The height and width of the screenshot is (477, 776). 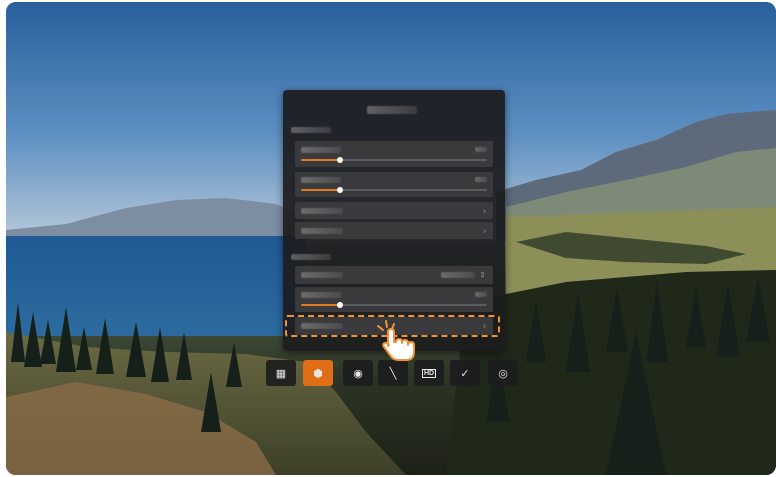 I want to click on slider-row-2-label, so click(x=321, y=180).